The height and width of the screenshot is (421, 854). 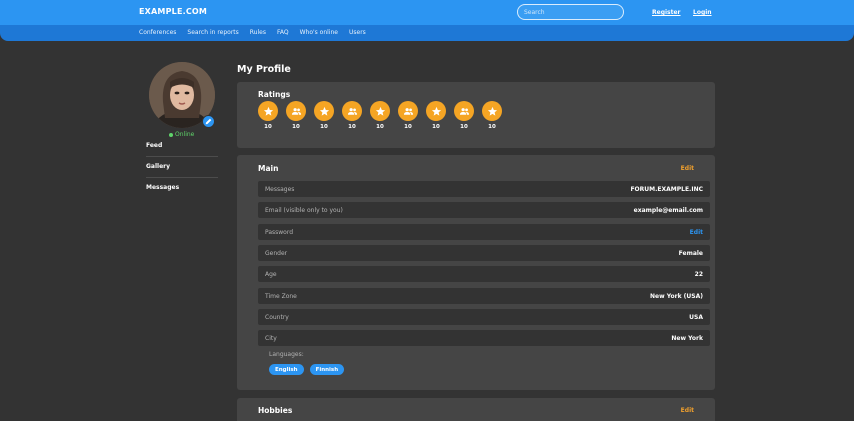 I want to click on field-label: City, so click(x=271, y=338).